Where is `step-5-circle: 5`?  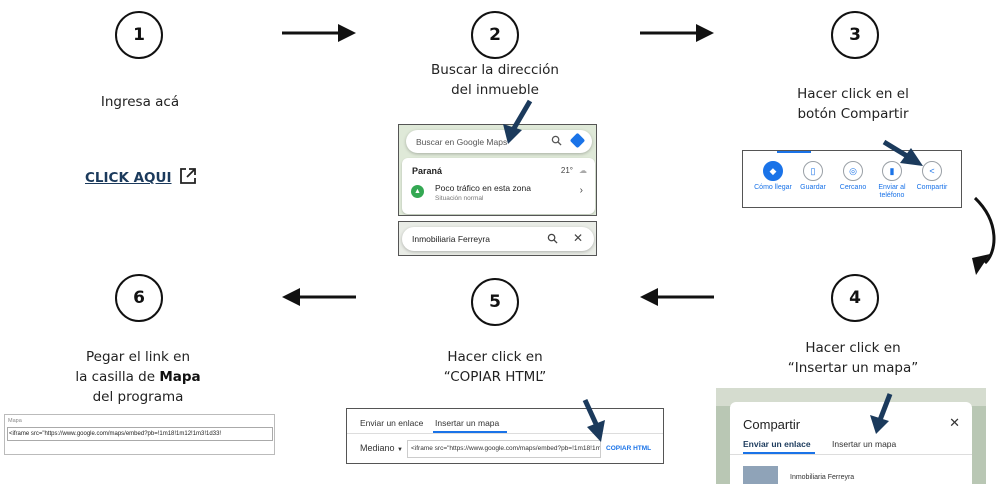
step-5-circle: 5 is located at coordinates (495, 302).